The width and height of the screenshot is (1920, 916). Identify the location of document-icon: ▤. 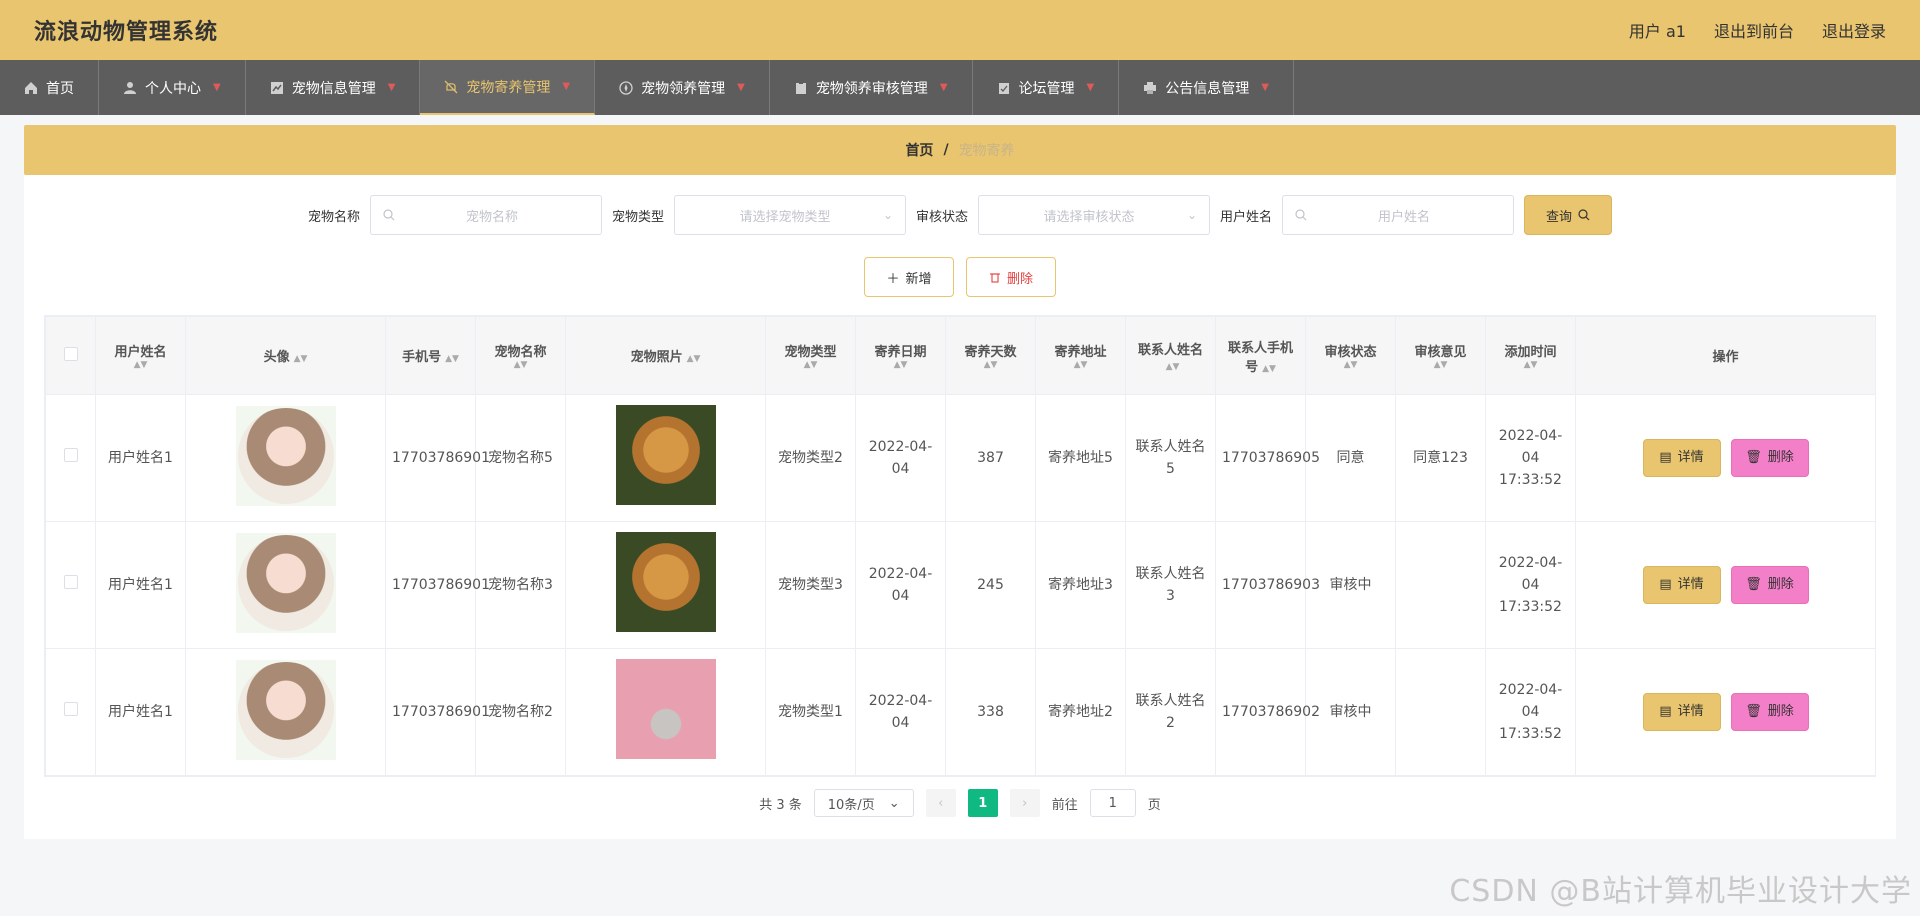
(1665, 584).